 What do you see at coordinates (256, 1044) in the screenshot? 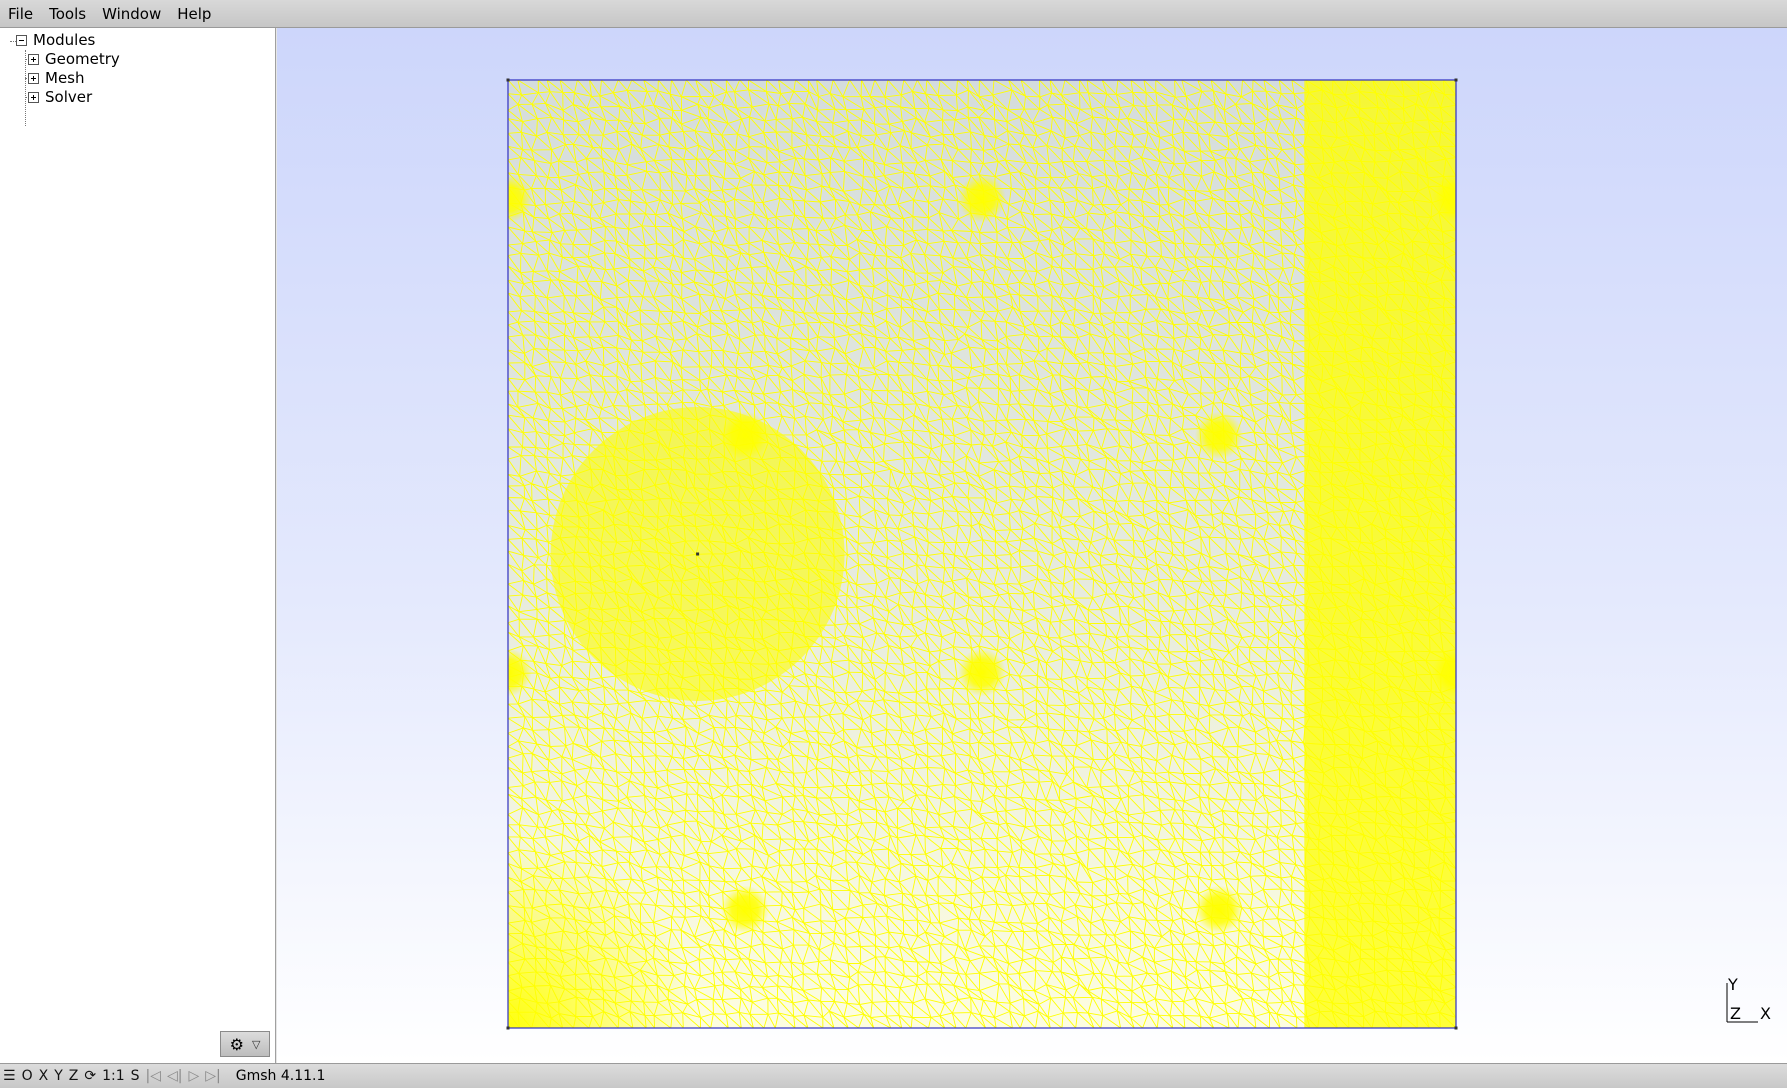
I see `dropdown-arrow-icon: ▽` at bounding box center [256, 1044].